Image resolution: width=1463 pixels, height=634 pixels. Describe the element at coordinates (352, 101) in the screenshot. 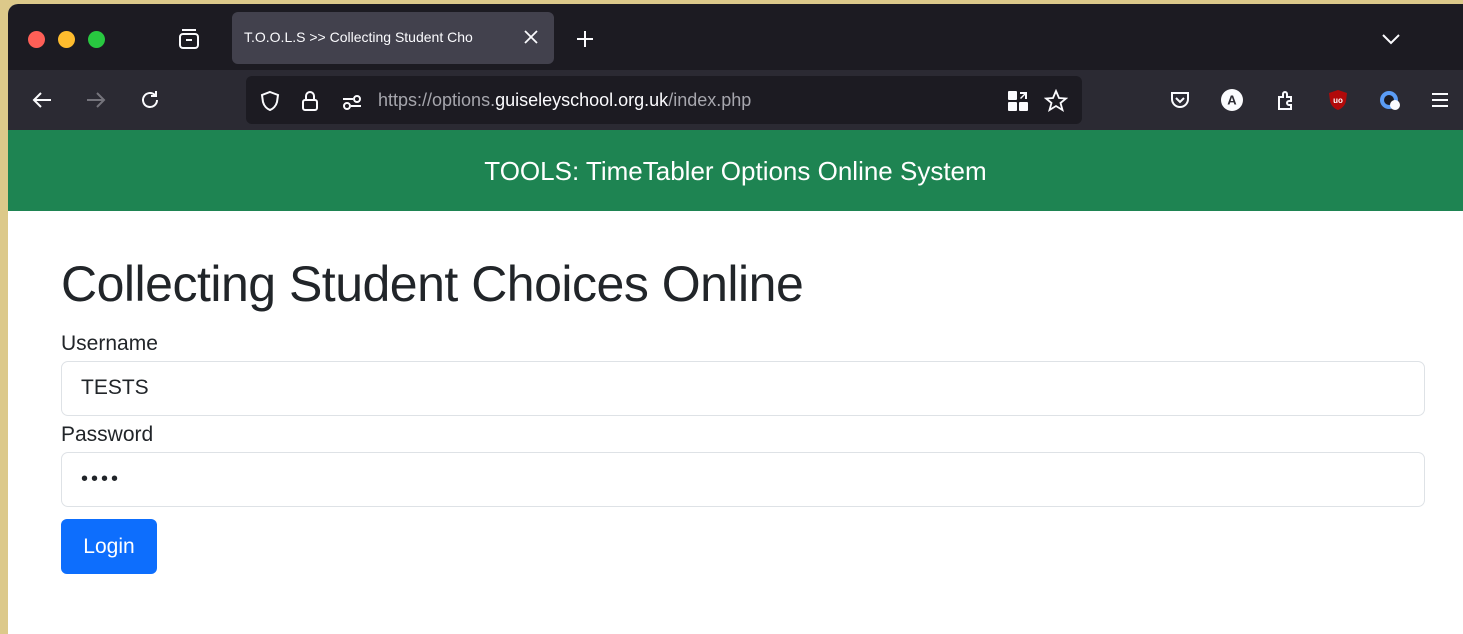

I see `permissions-icon` at that location.